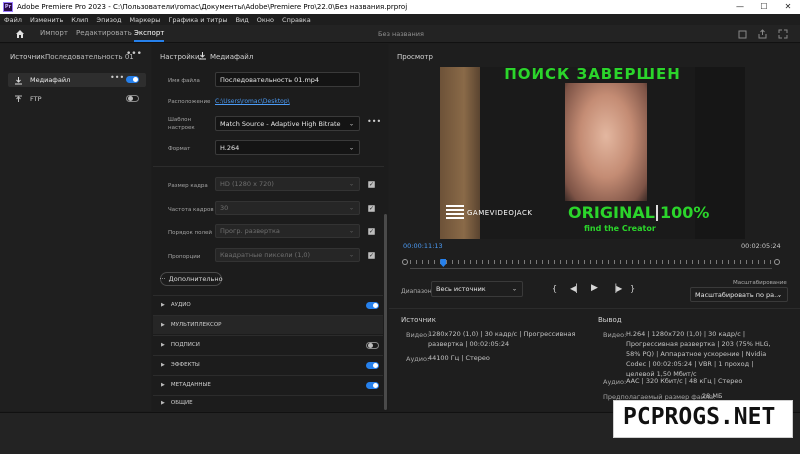  What do you see at coordinates (405, 262) in the screenshot?
I see `timeline-start-handle` at bounding box center [405, 262].